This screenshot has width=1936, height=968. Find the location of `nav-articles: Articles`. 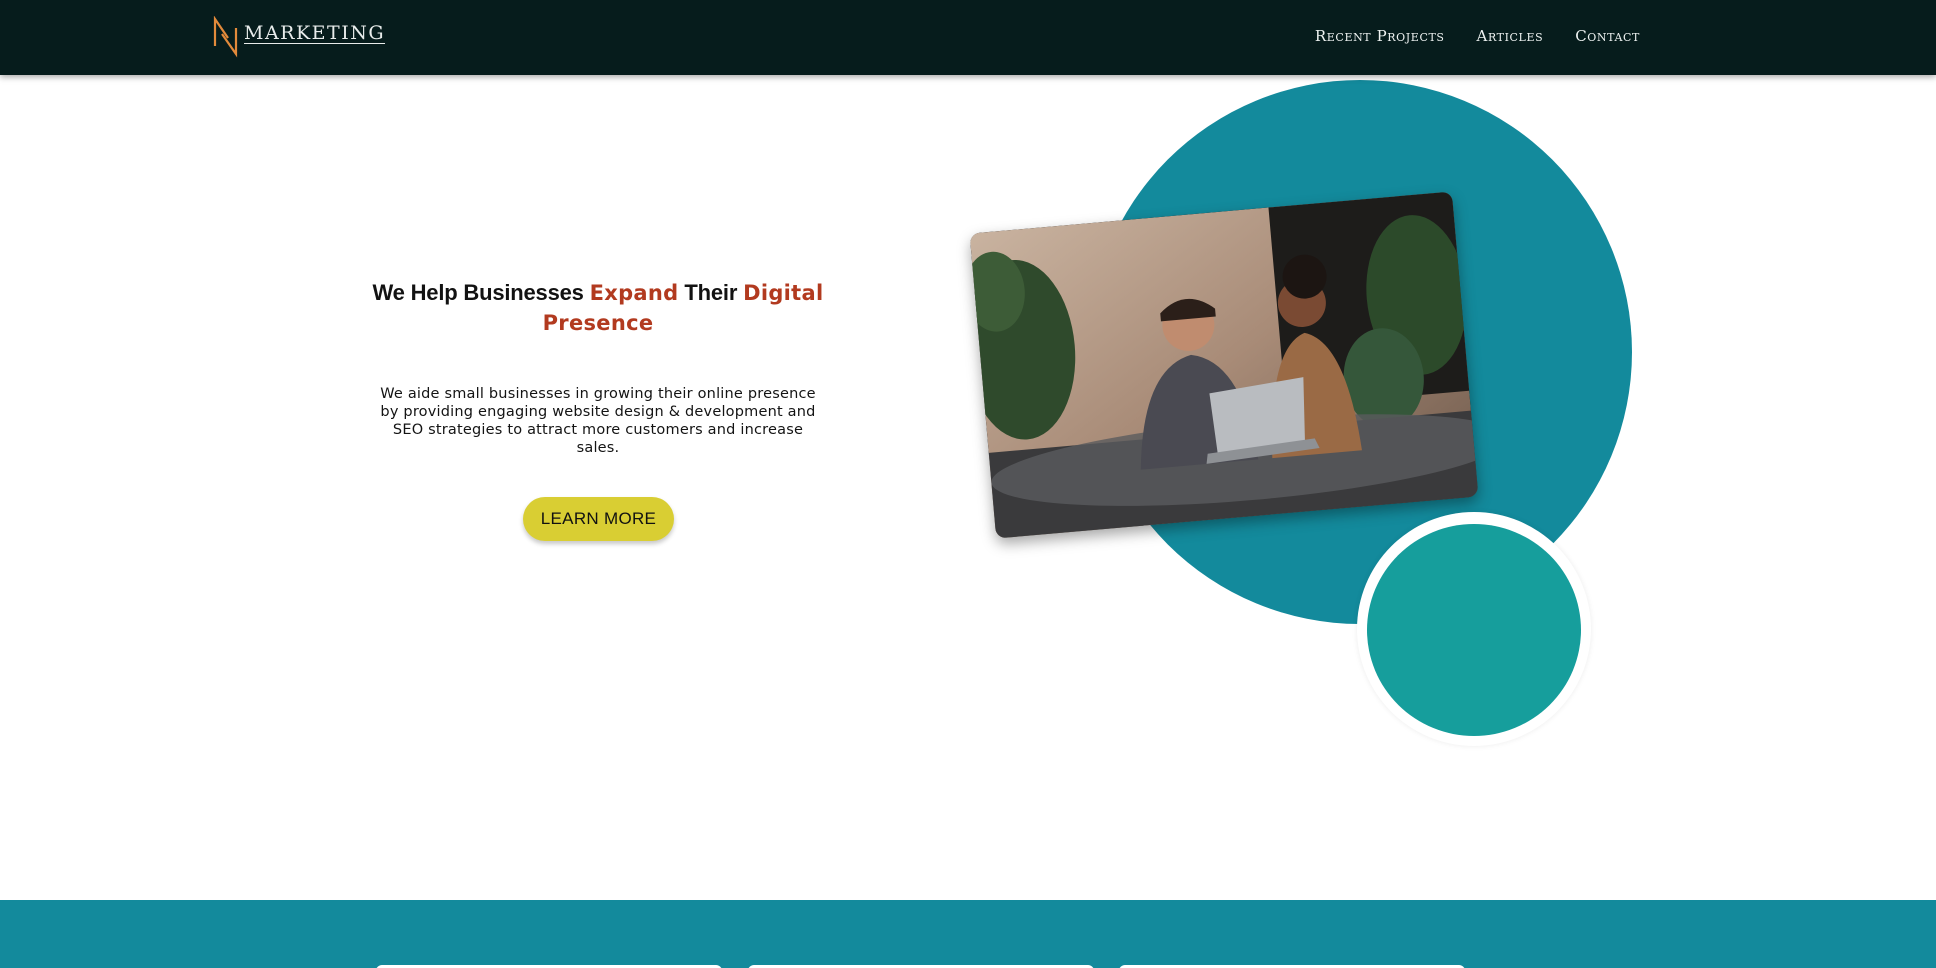

nav-articles: Articles is located at coordinates (1510, 36).